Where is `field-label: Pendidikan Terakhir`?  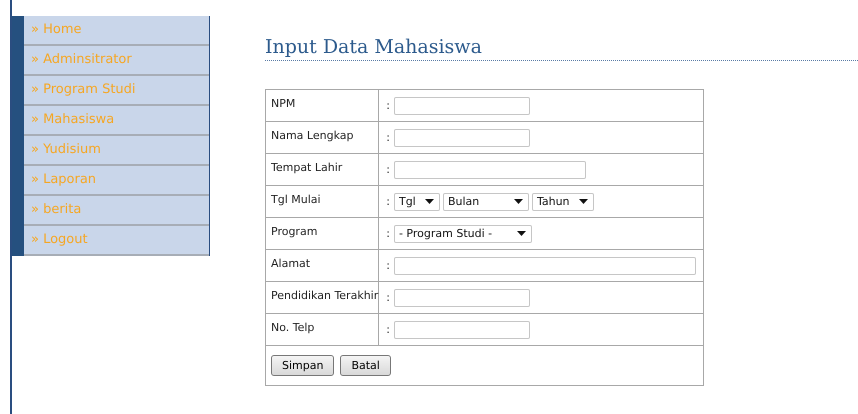 field-label: Pendidikan Terakhir is located at coordinates (324, 295).